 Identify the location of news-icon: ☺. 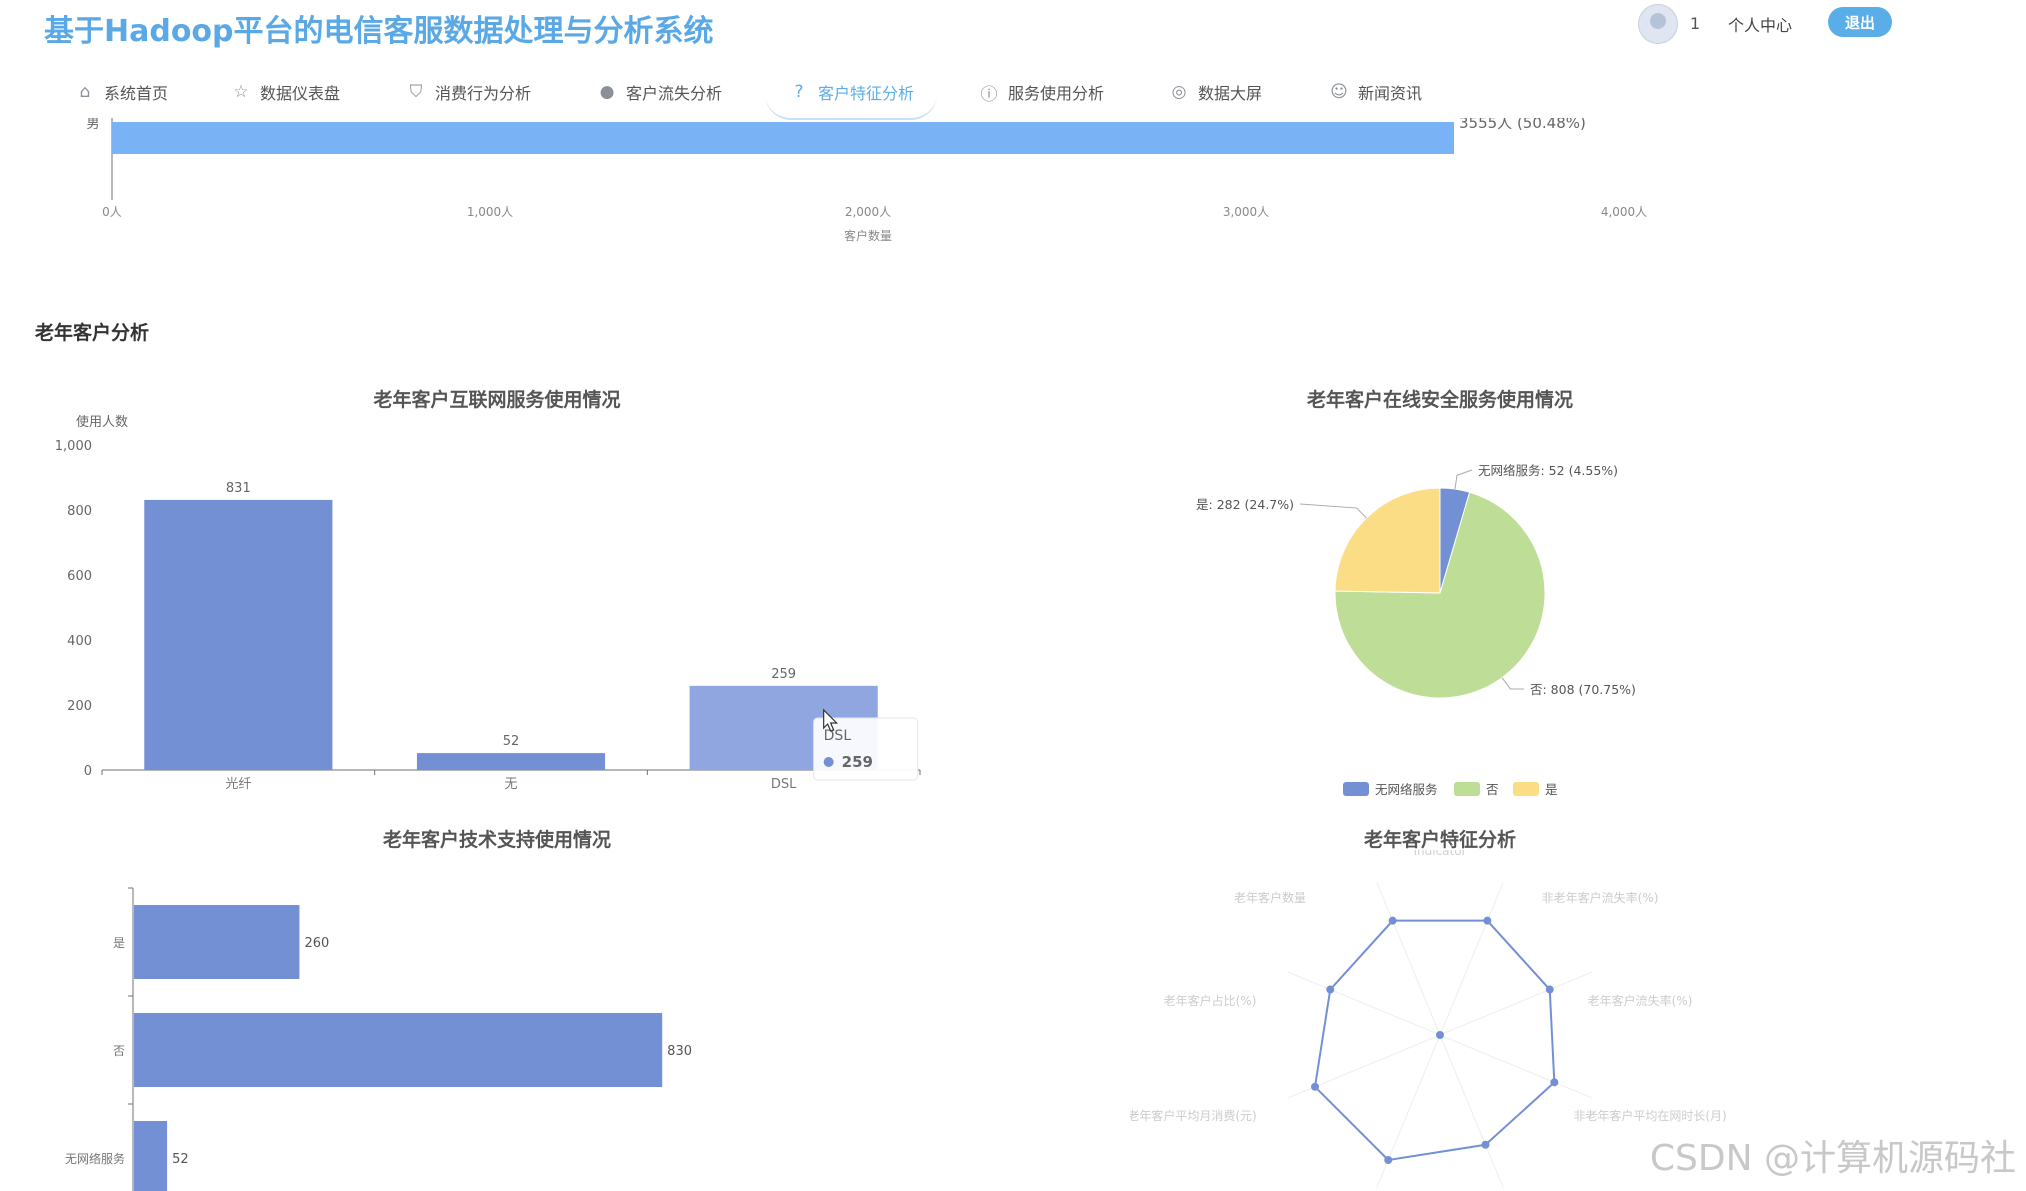
(1339, 92).